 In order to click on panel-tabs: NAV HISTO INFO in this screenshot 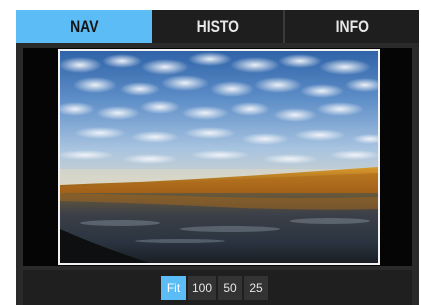, I will do `click(217, 26)`.